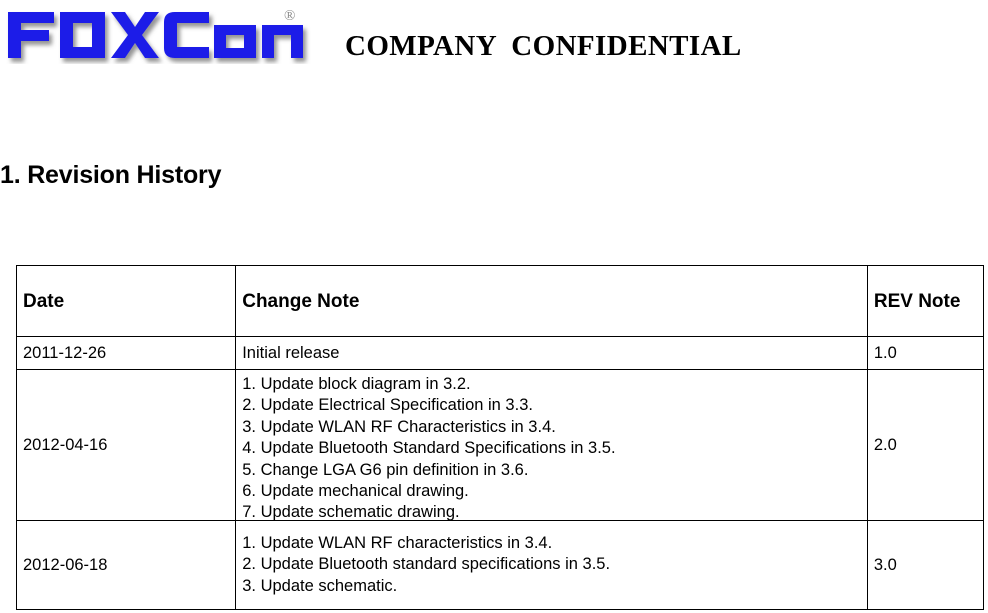 This screenshot has width=988, height=613. Describe the element at coordinates (289, 16) in the screenshot. I see `registered-trademark-icon: ®` at that location.